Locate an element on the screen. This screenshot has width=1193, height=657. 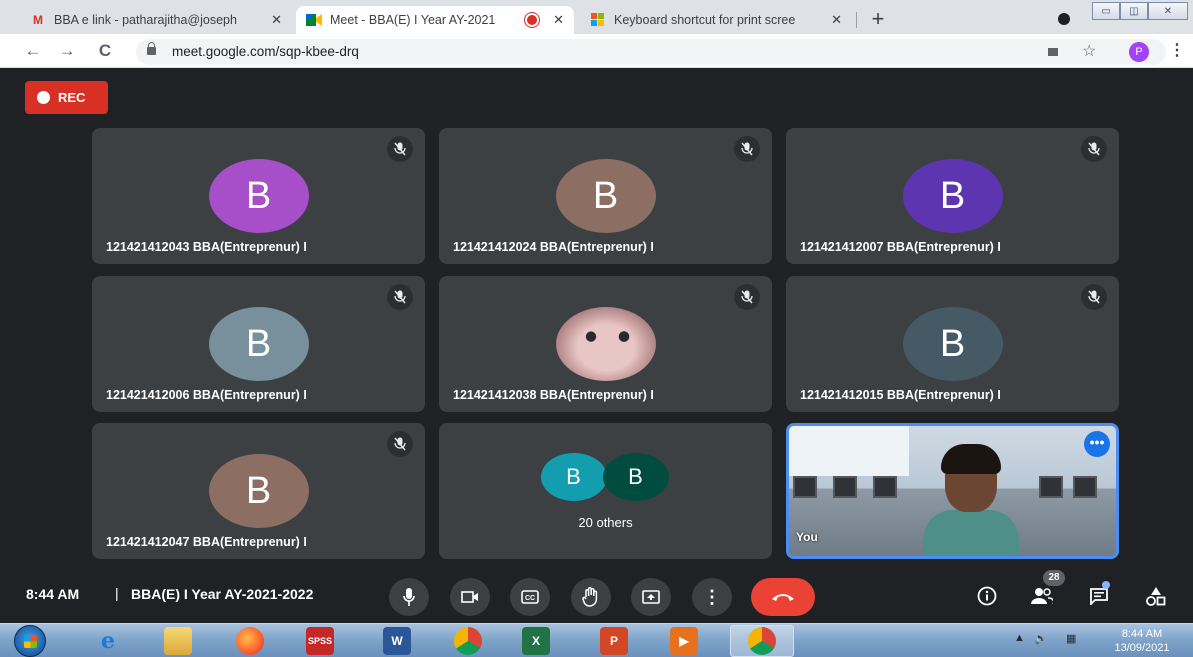
new-tab-button: + is located at coordinates (878, 20).